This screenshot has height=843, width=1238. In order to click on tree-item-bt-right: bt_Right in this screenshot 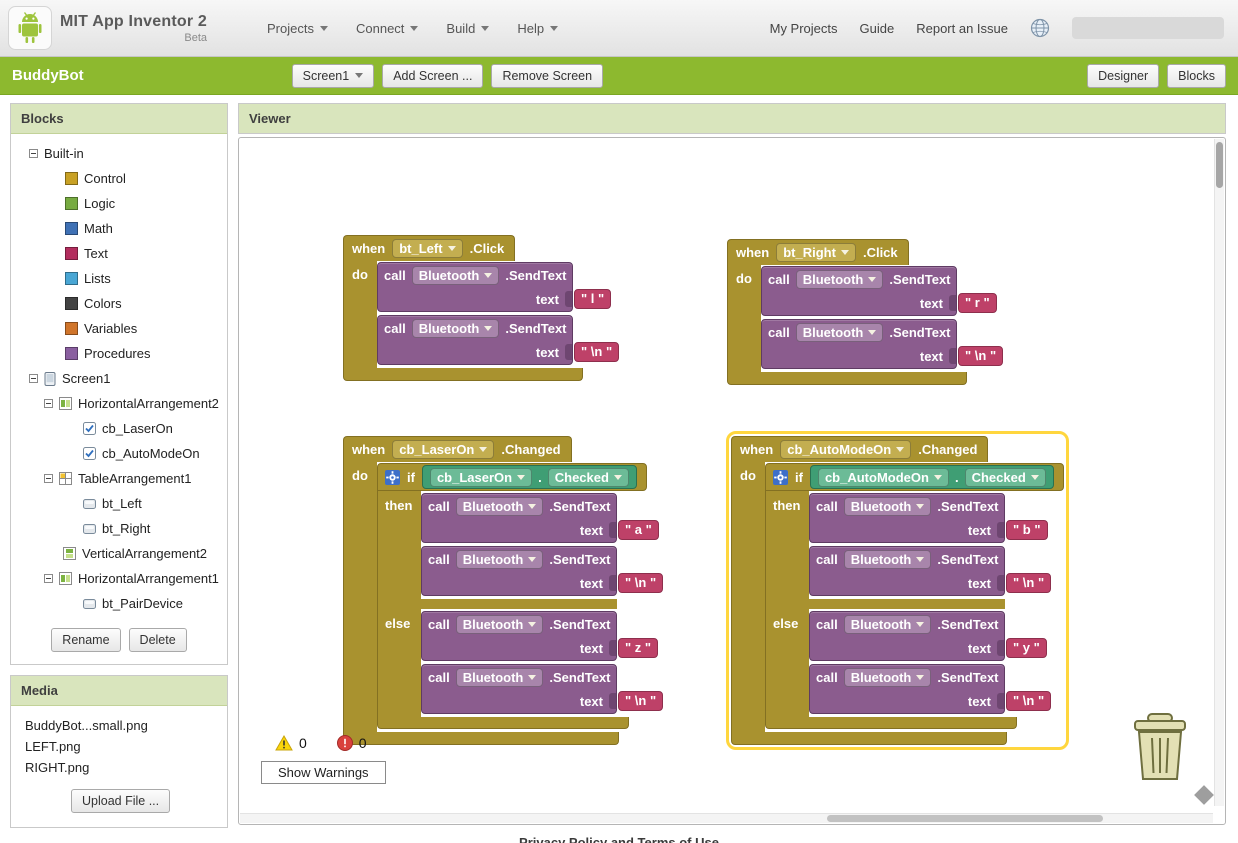, I will do `click(119, 528)`.